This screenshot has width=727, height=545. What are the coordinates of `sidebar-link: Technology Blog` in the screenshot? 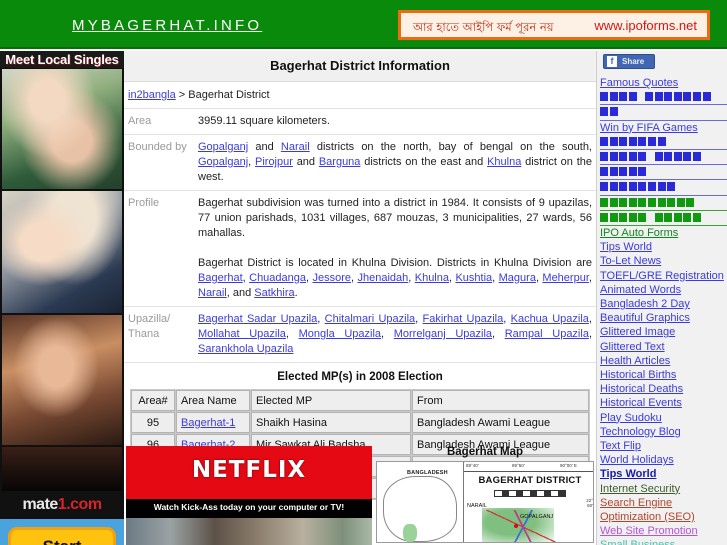 It's located at (663, 432).